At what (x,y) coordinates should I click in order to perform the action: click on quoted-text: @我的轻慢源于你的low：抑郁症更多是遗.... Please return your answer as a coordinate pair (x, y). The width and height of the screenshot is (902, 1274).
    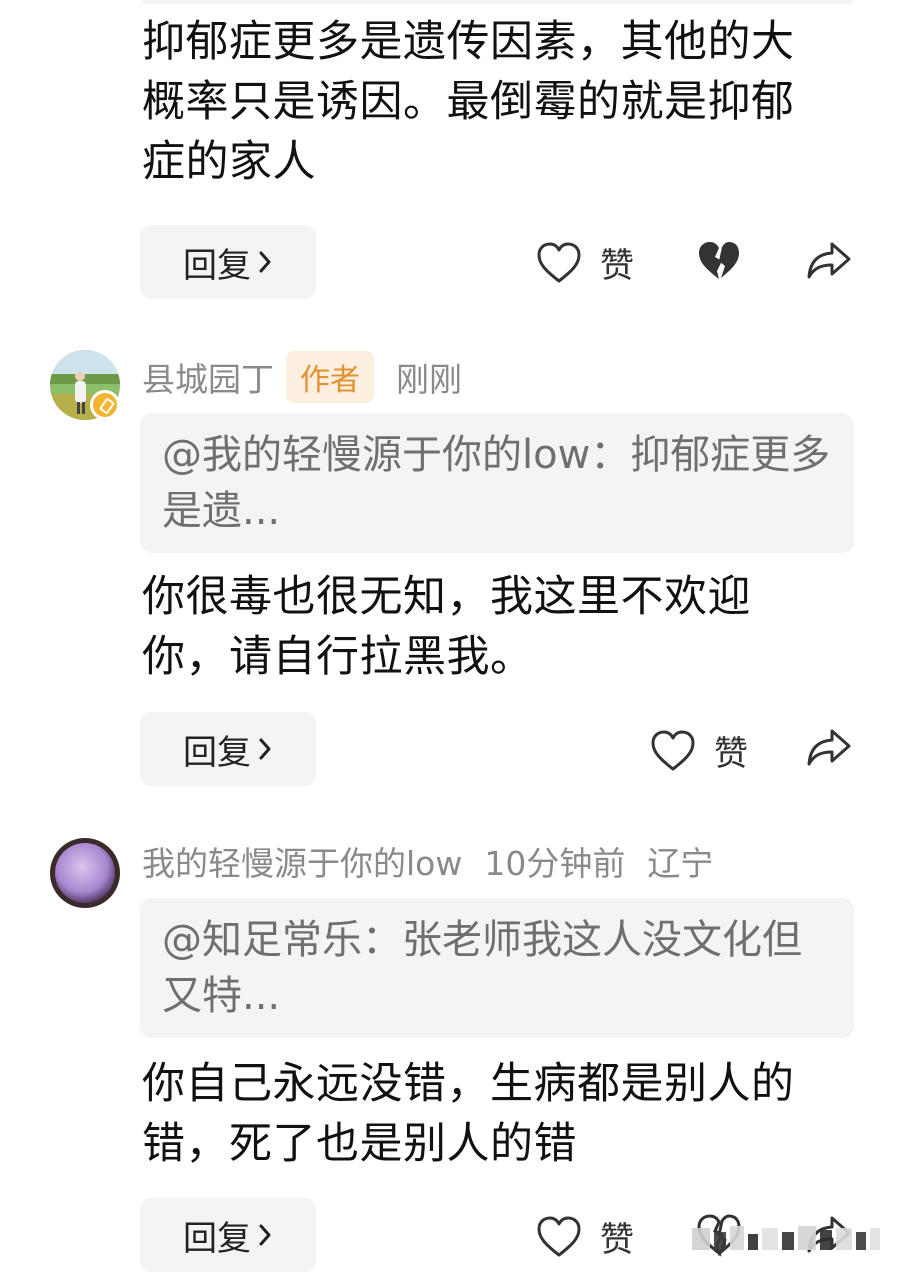
    Looking at the image, I should click on (496, 483).